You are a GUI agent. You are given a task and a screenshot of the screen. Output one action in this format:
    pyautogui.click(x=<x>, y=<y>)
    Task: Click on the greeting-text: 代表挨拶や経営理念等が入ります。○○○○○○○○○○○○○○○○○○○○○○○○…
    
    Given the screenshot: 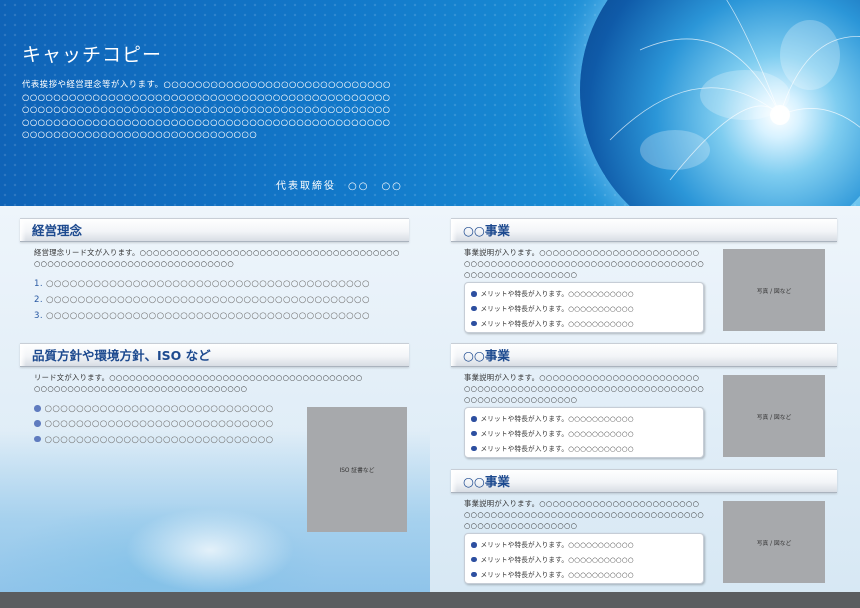 What is the action you would take?
    pyautogui.click(x=206, y=109)
    